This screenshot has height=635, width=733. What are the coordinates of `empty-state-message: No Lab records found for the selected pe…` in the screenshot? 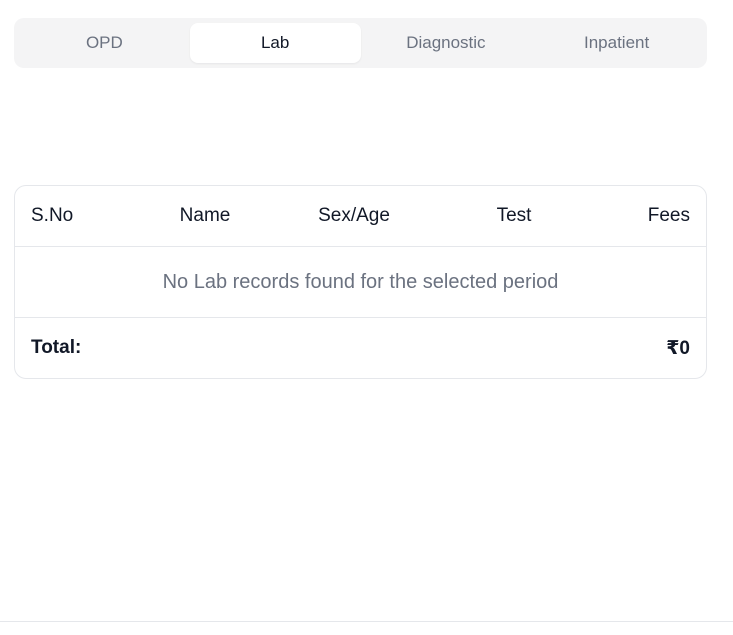 It's located at (360, 282).